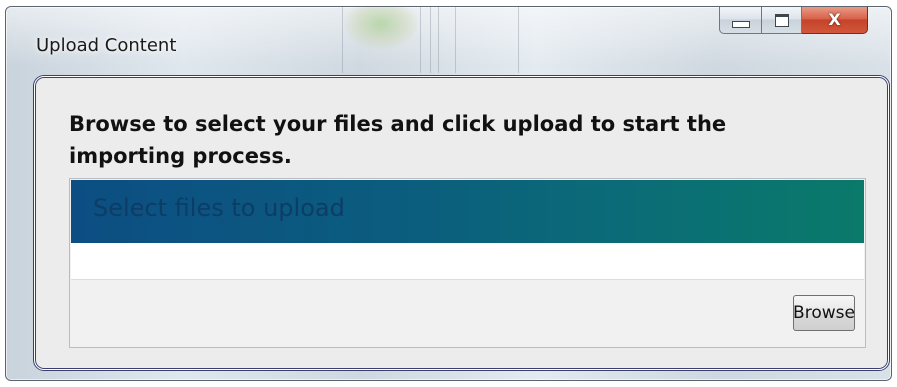  I want to click on close-button: X, so click(835, 20).